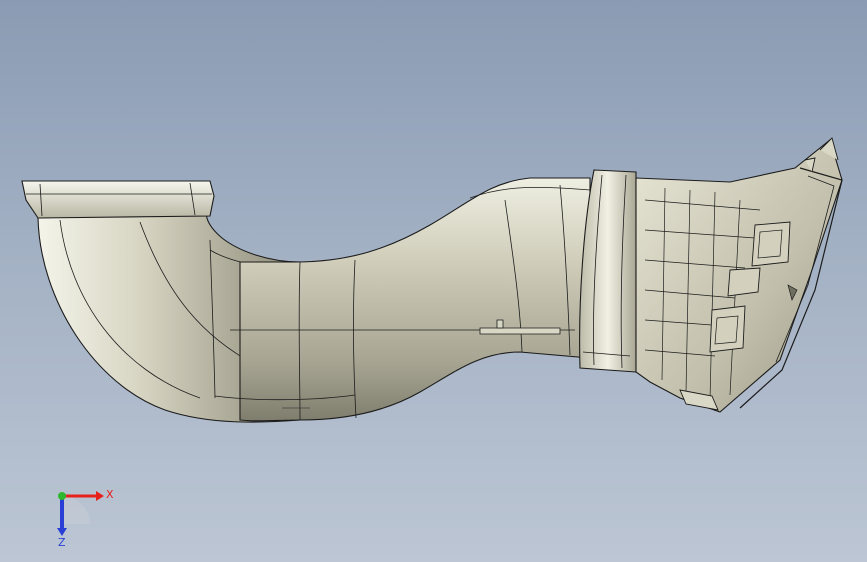  Describe the element at coordinates (118, 199) in the screenshot. I see `inlet-flange` at that location.